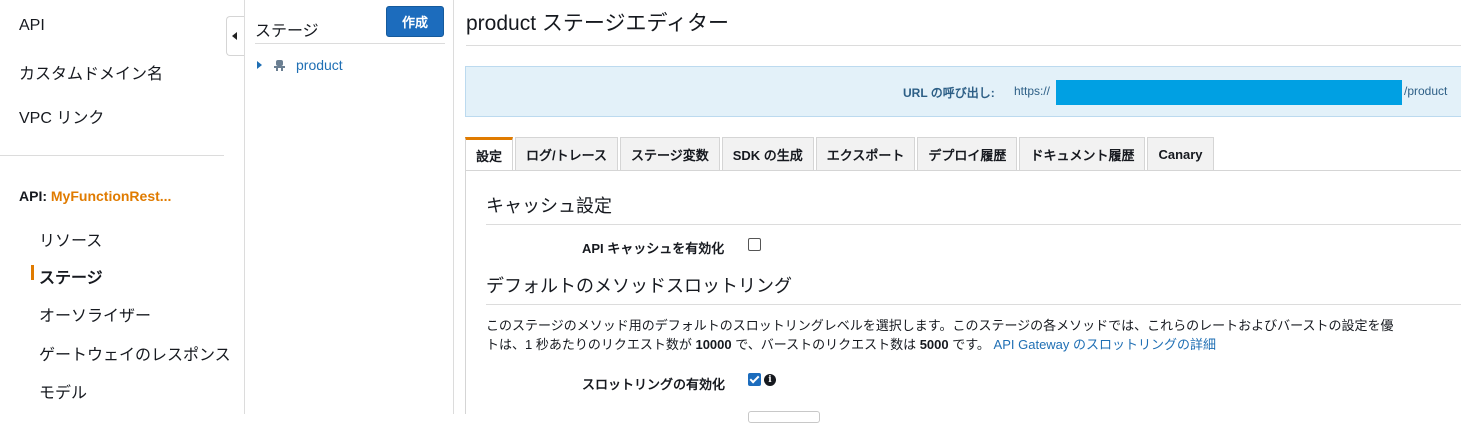 Image resolution: width=1461 pixels, height=423 pixels. What do you see at coordinates (489, 154) in the screenshot?
I see `tab-settings: 設定` at bounding box center [489, 154].